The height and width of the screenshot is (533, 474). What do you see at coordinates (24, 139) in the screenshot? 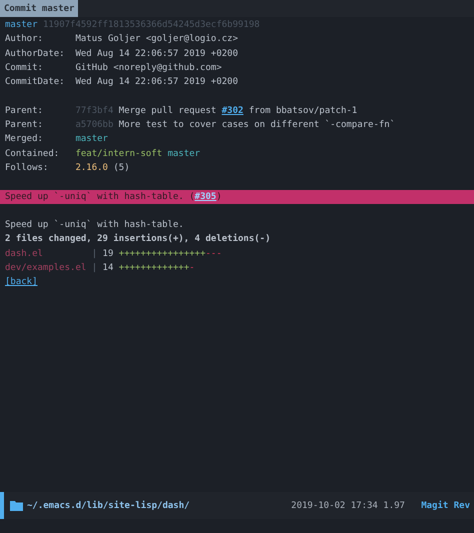
I see `field-label: Merged:` at bounding box center [24, 139].